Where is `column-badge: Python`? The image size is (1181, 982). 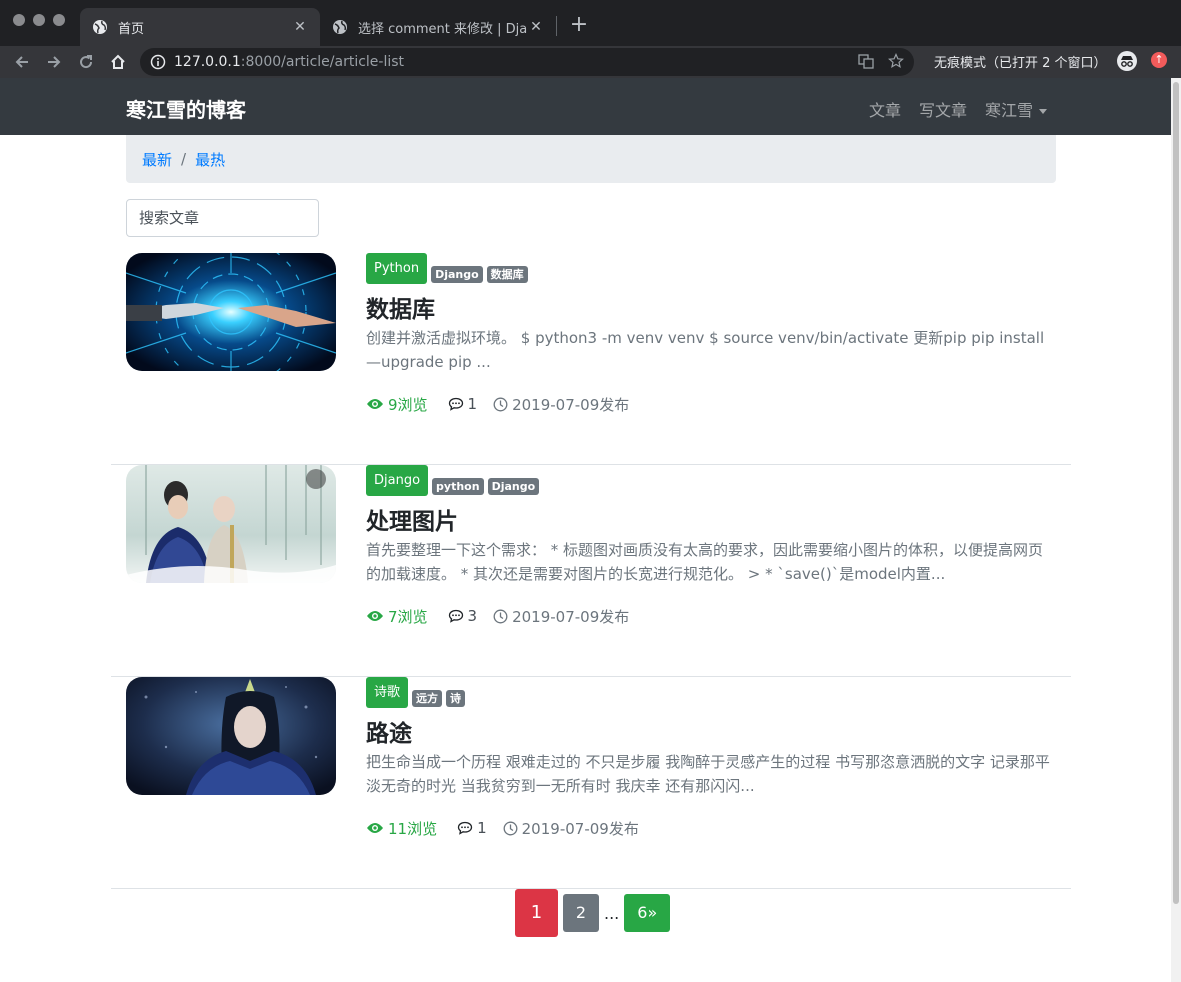 column-badge: Python is located at coordinates (397, 268).